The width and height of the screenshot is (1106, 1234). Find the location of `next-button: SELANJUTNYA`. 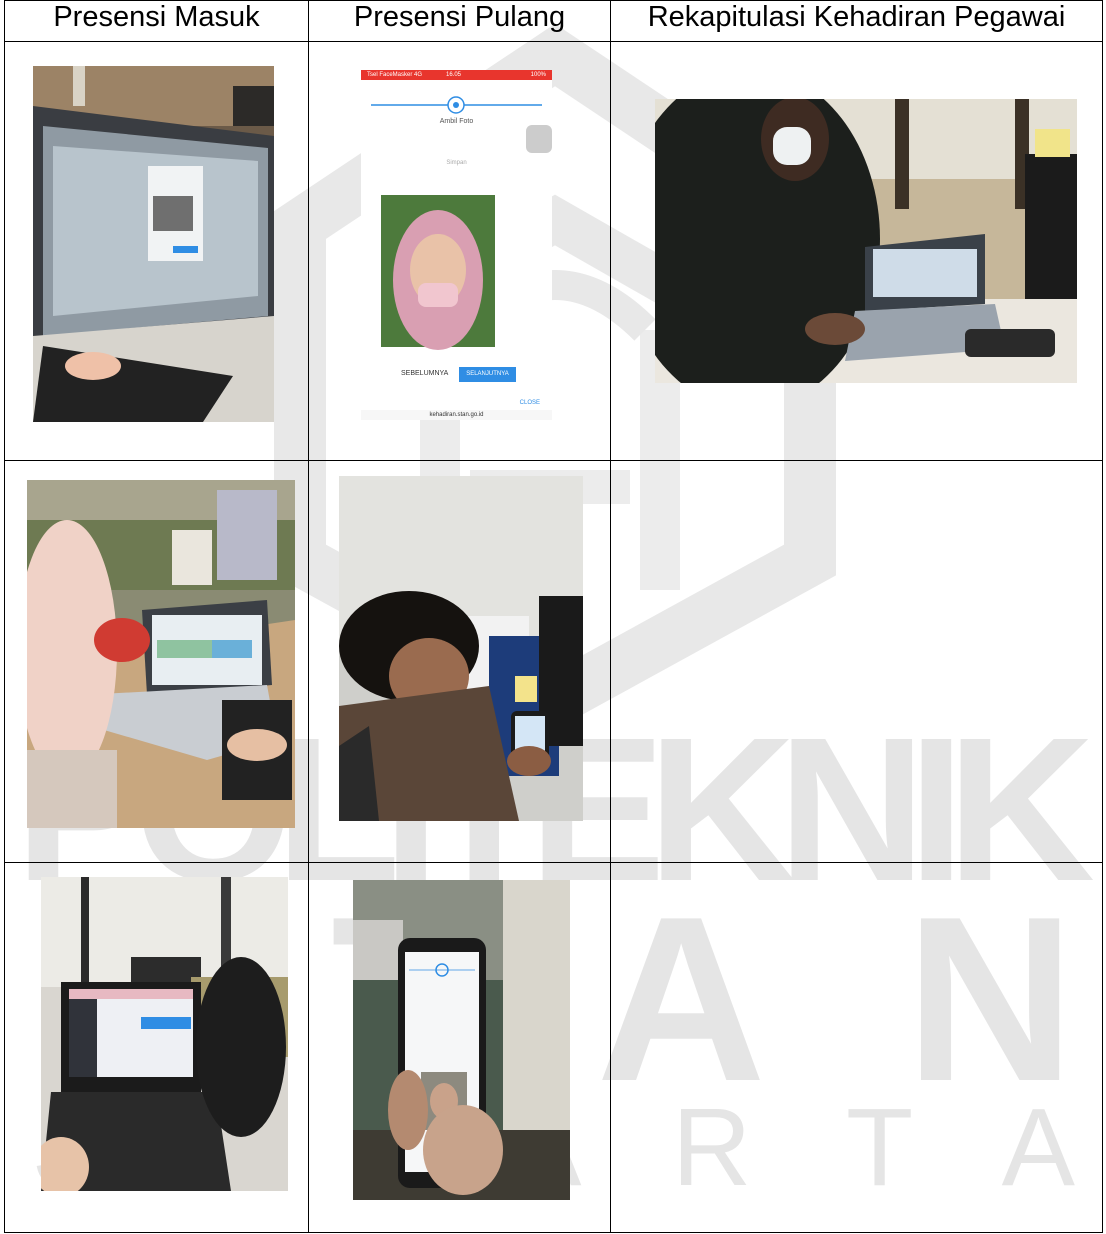

next-button: SELANJUTNYA is located at coordinates (487, 374).